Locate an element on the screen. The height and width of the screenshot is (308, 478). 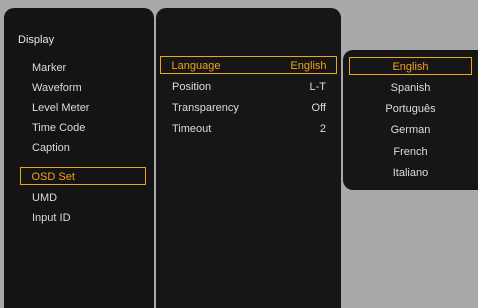
option-label: Spanish is located at coordinates (410, 88).